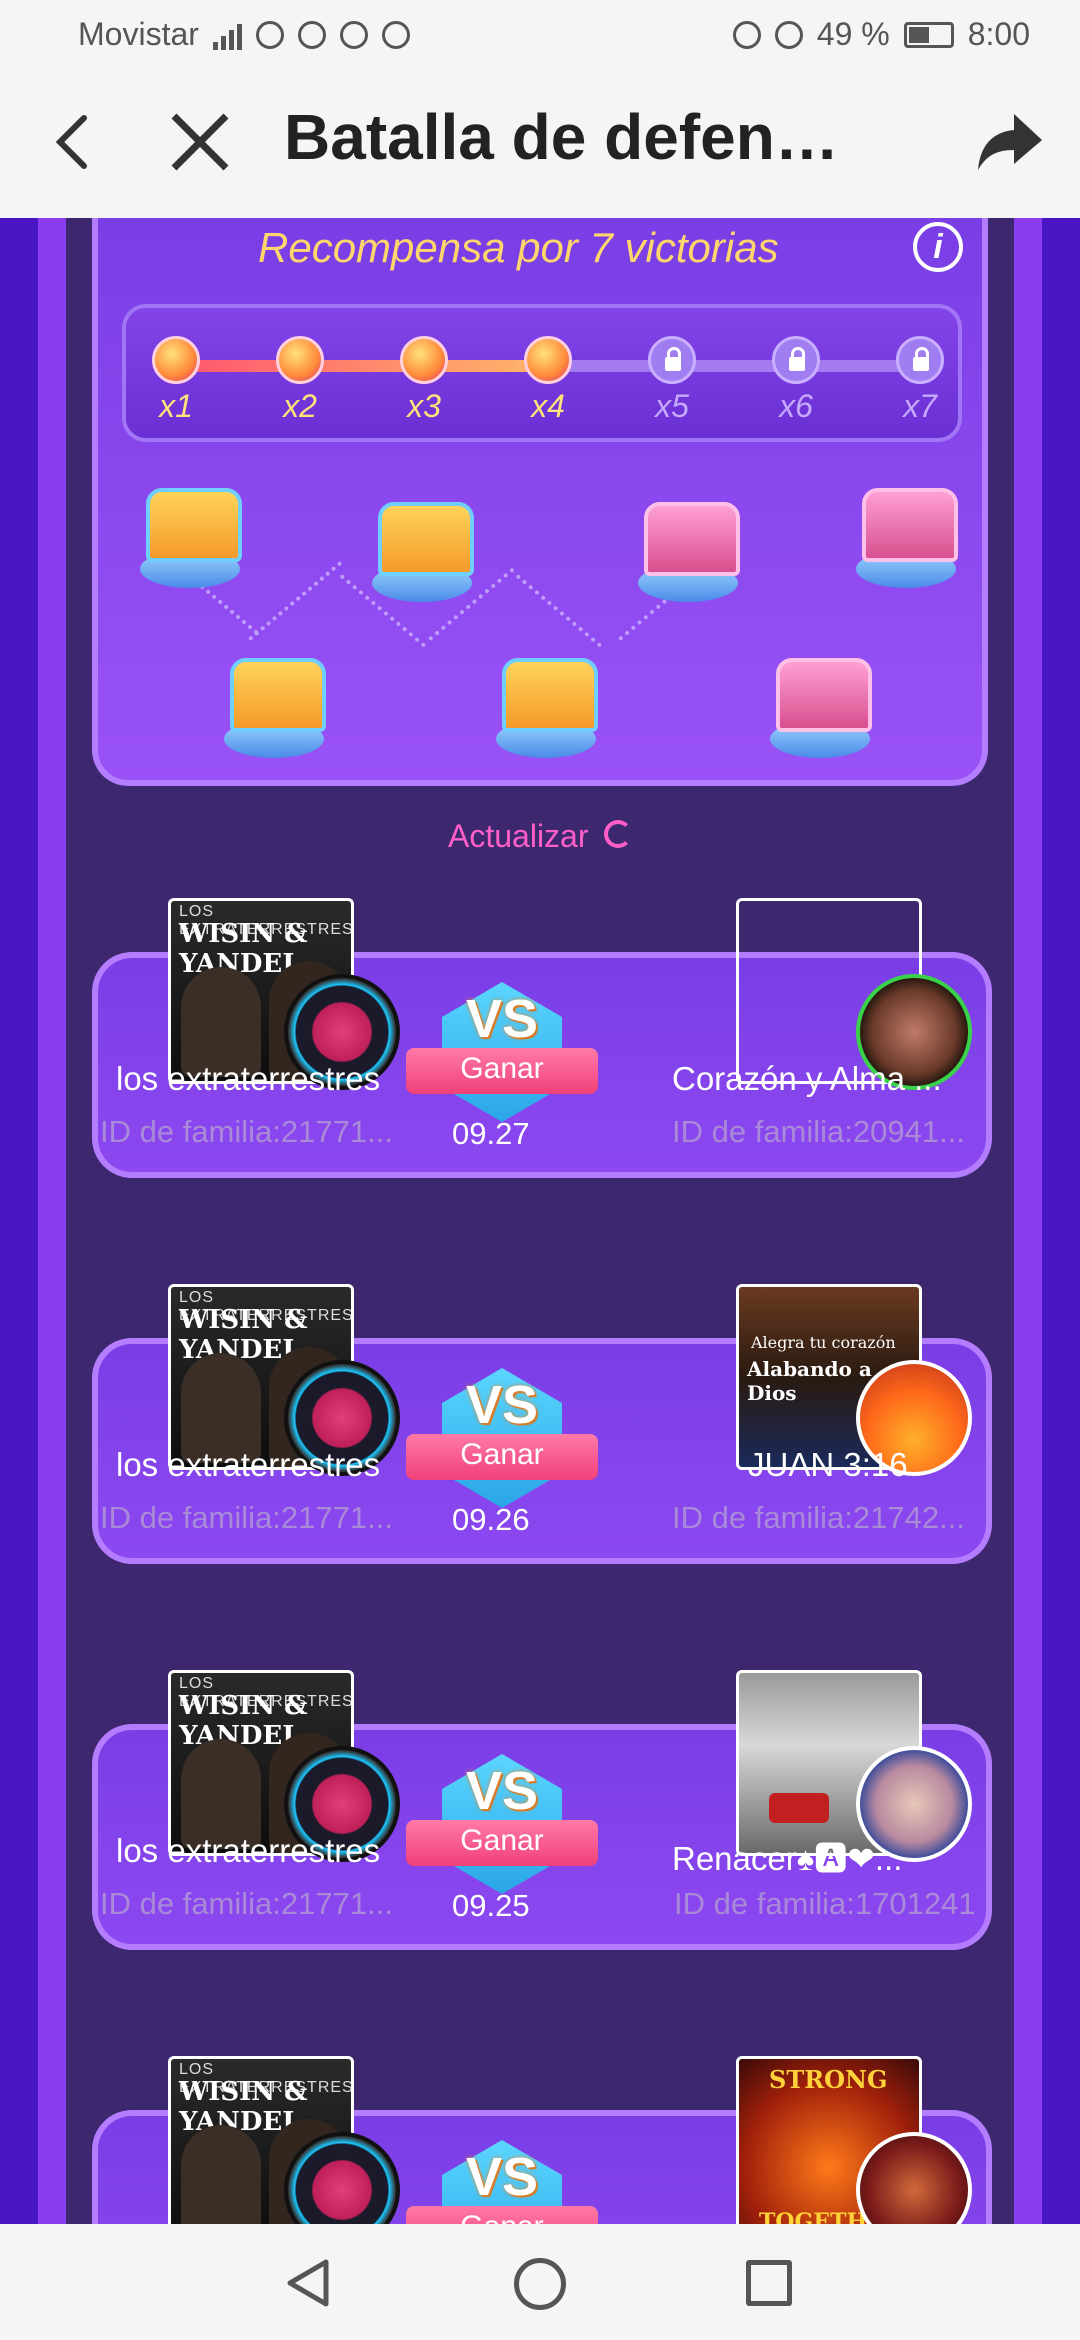 The height and width of the screenshot is (2340, 1080). What do you see at coordinates (227, 35) in the screenshot?
I see `signal-icon` at bounding box center [227, 35].